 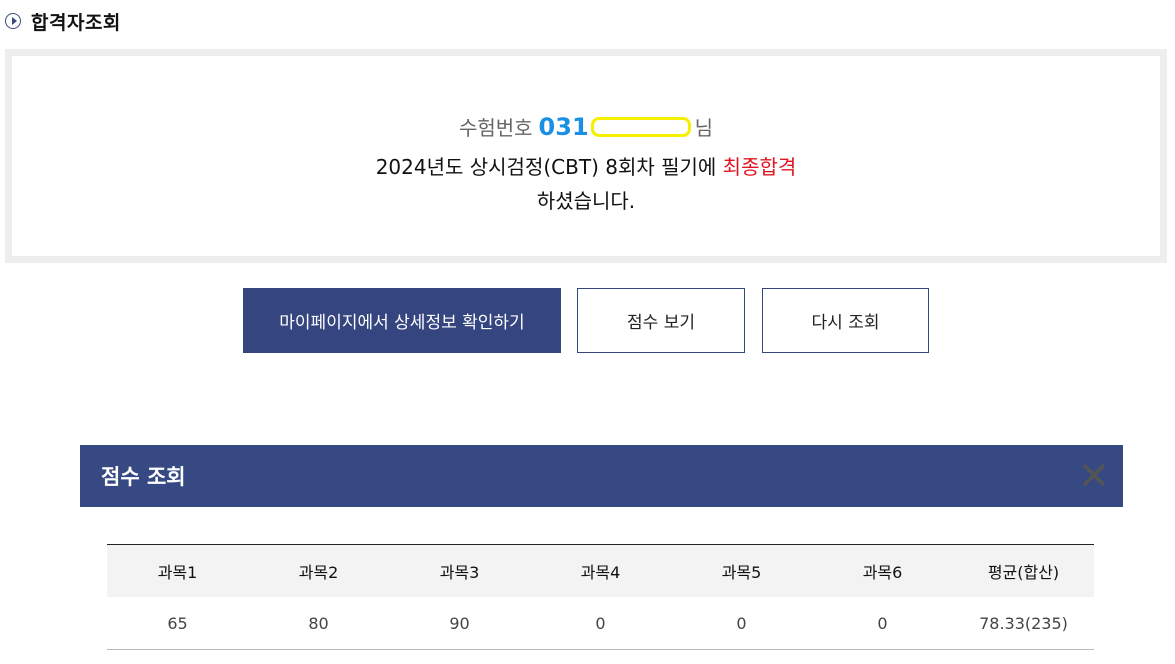 I want to click on score-subject-1: 65, so click(x=177, y=623).